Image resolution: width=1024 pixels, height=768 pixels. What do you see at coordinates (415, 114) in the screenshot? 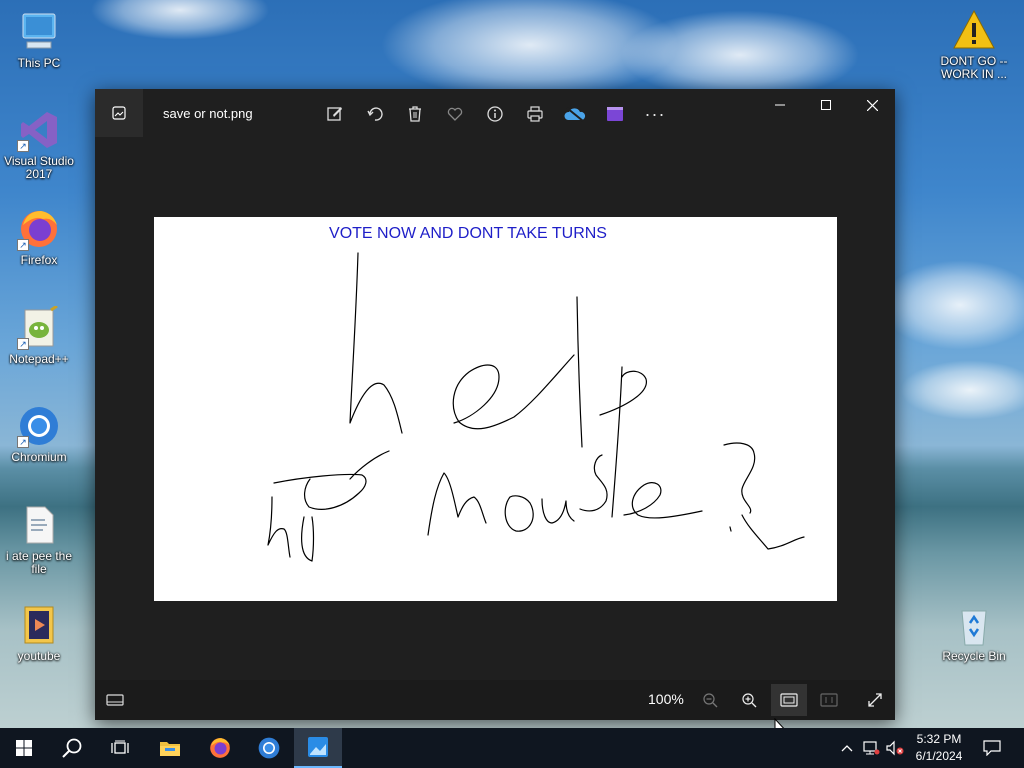
I see `delete-icon` at bounding box center [415, 114].